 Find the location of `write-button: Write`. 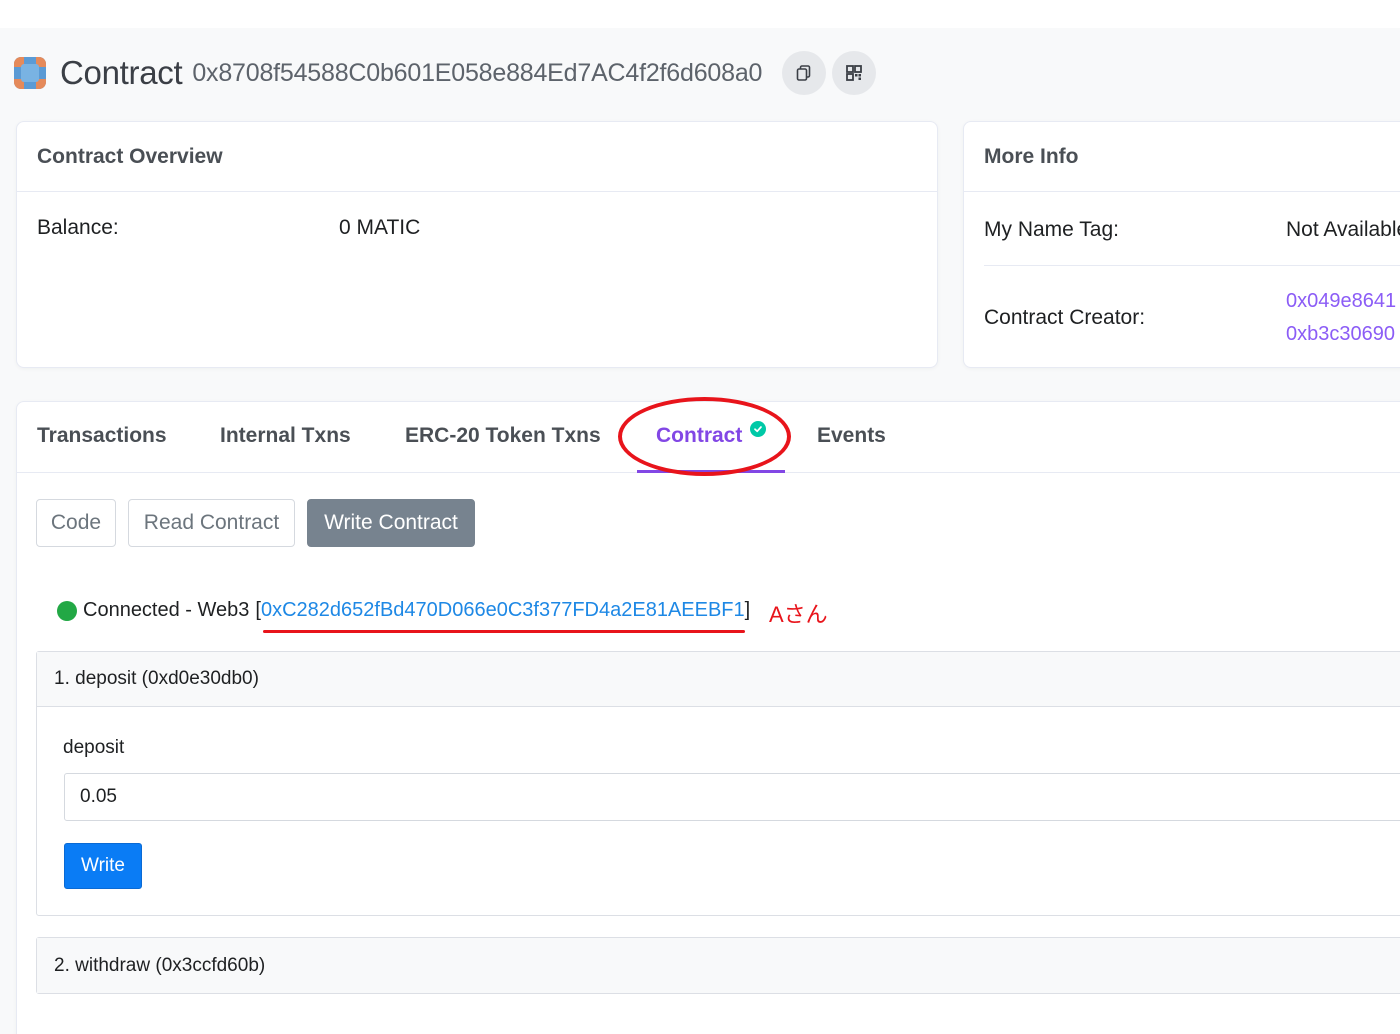

write-button: Write is located at coordinates (103, 866).